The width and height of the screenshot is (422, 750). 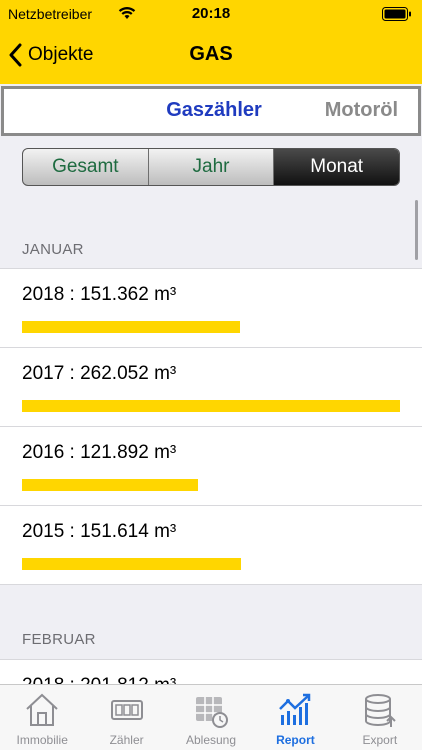 I want to click on tab-label: Ablesung, so click(x=211, y=740).